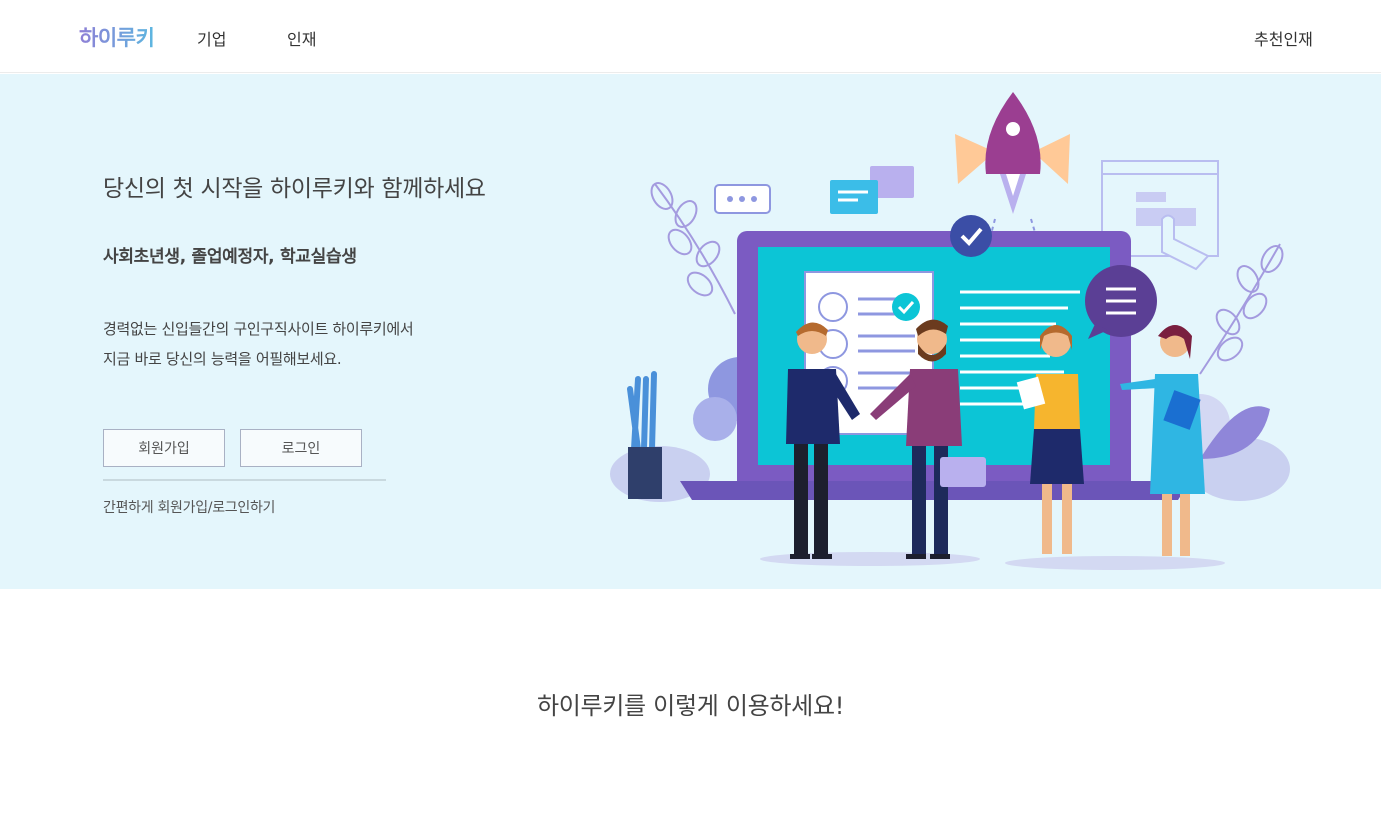 This screenshot has height=813, width=1381. What do you see at coordinates (690, 706) in the screenshot?
I see `section-title: 하이루키를 이렇게 이용하세요!` at bounding box center [690, 706].